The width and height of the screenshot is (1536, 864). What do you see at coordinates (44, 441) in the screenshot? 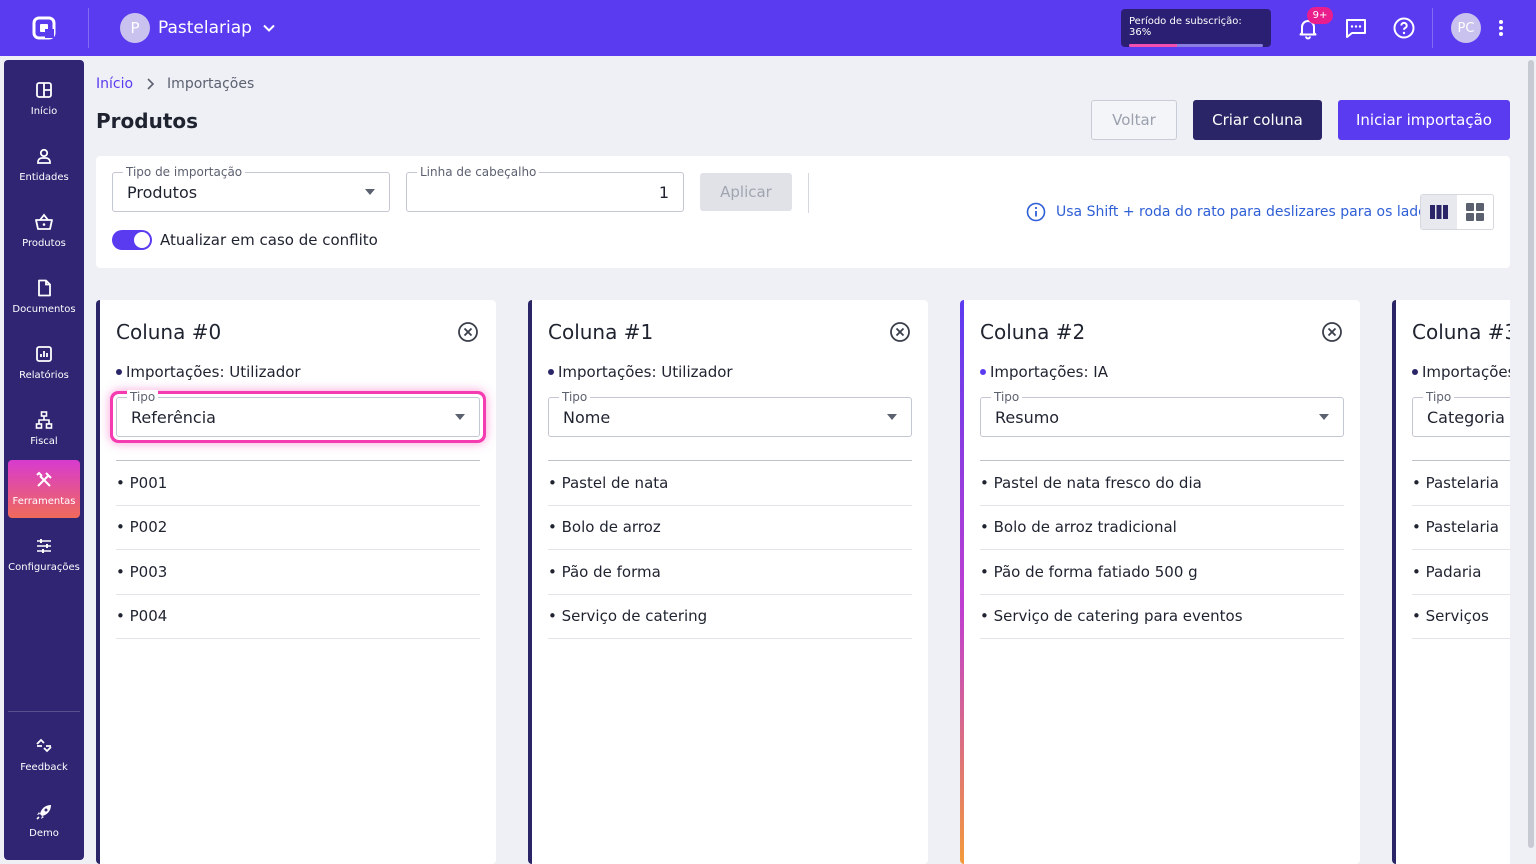
I see `sidebar-item-label: Fiscal` at bounding box center [44, 441].